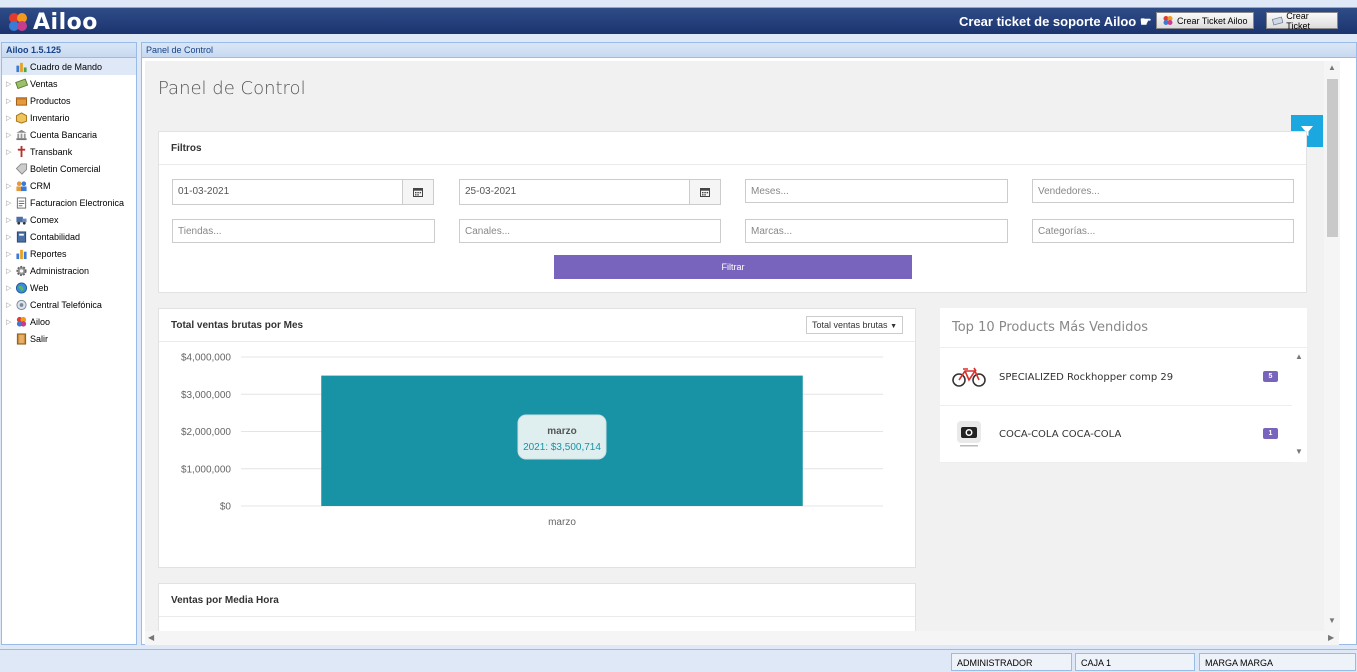 Image resolution: width=1357 pixels, height=672 pixels. I want to click on product-count-badge: 5, so click(1270, 376).